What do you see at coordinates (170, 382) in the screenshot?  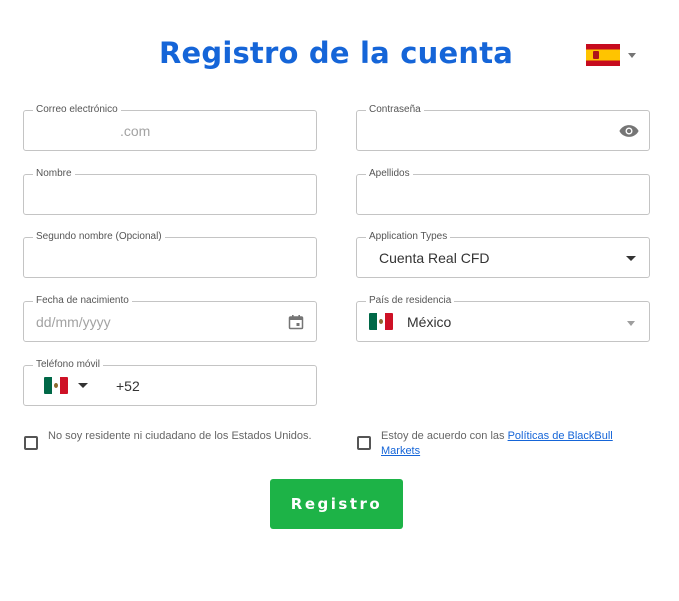 I see `phone-field: Teléfono móvil +52` at bounding box center [170, 382].